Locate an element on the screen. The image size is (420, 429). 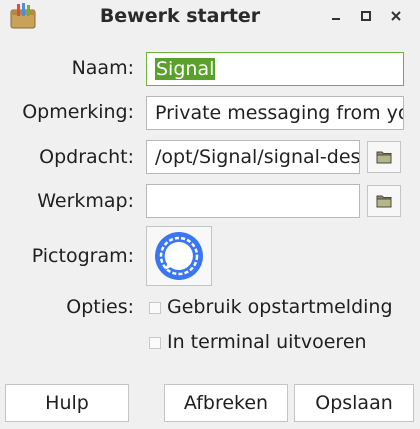
startup-notify-checkbox is located at coordinates (155, 308).